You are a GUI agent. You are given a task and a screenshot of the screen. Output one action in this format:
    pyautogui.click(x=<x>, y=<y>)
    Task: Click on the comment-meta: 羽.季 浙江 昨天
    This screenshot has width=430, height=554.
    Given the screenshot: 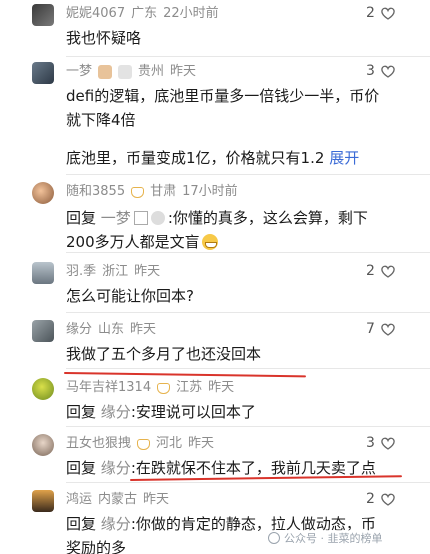 What is the action you would take?
    pyautogui.click(x=113, y=272)
    